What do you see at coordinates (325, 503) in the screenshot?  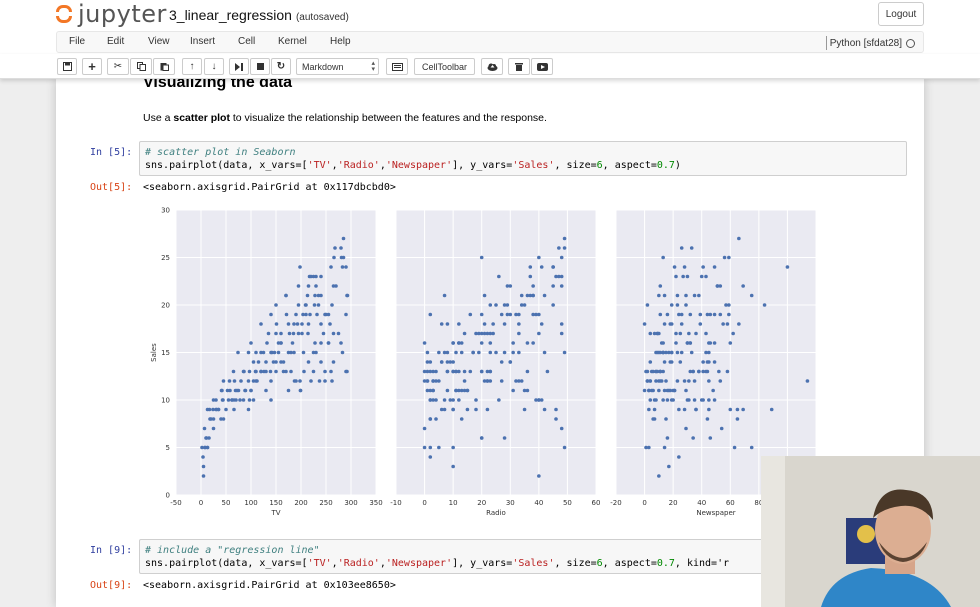 I see `x-tick-label: 250` at bounding box center [325, 503].